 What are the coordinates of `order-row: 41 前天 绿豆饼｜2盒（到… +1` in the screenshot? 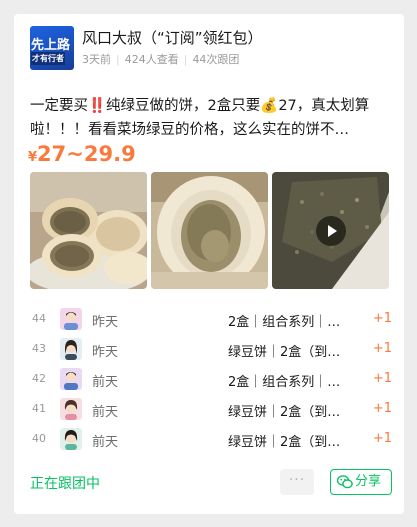 It's located at (211, 409).